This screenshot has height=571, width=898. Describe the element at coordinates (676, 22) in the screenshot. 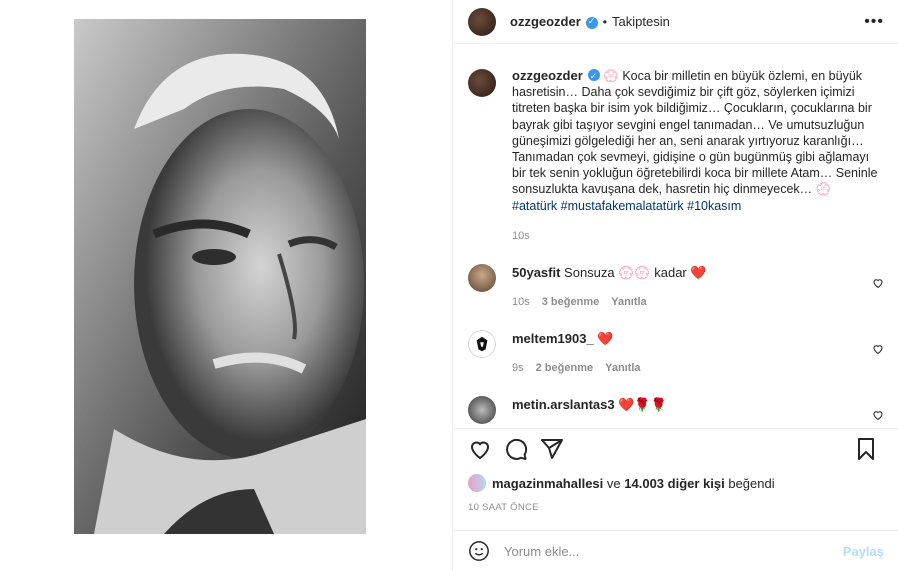

I see `post-header: ozzgeozder • Takiptesin •••` at that location.